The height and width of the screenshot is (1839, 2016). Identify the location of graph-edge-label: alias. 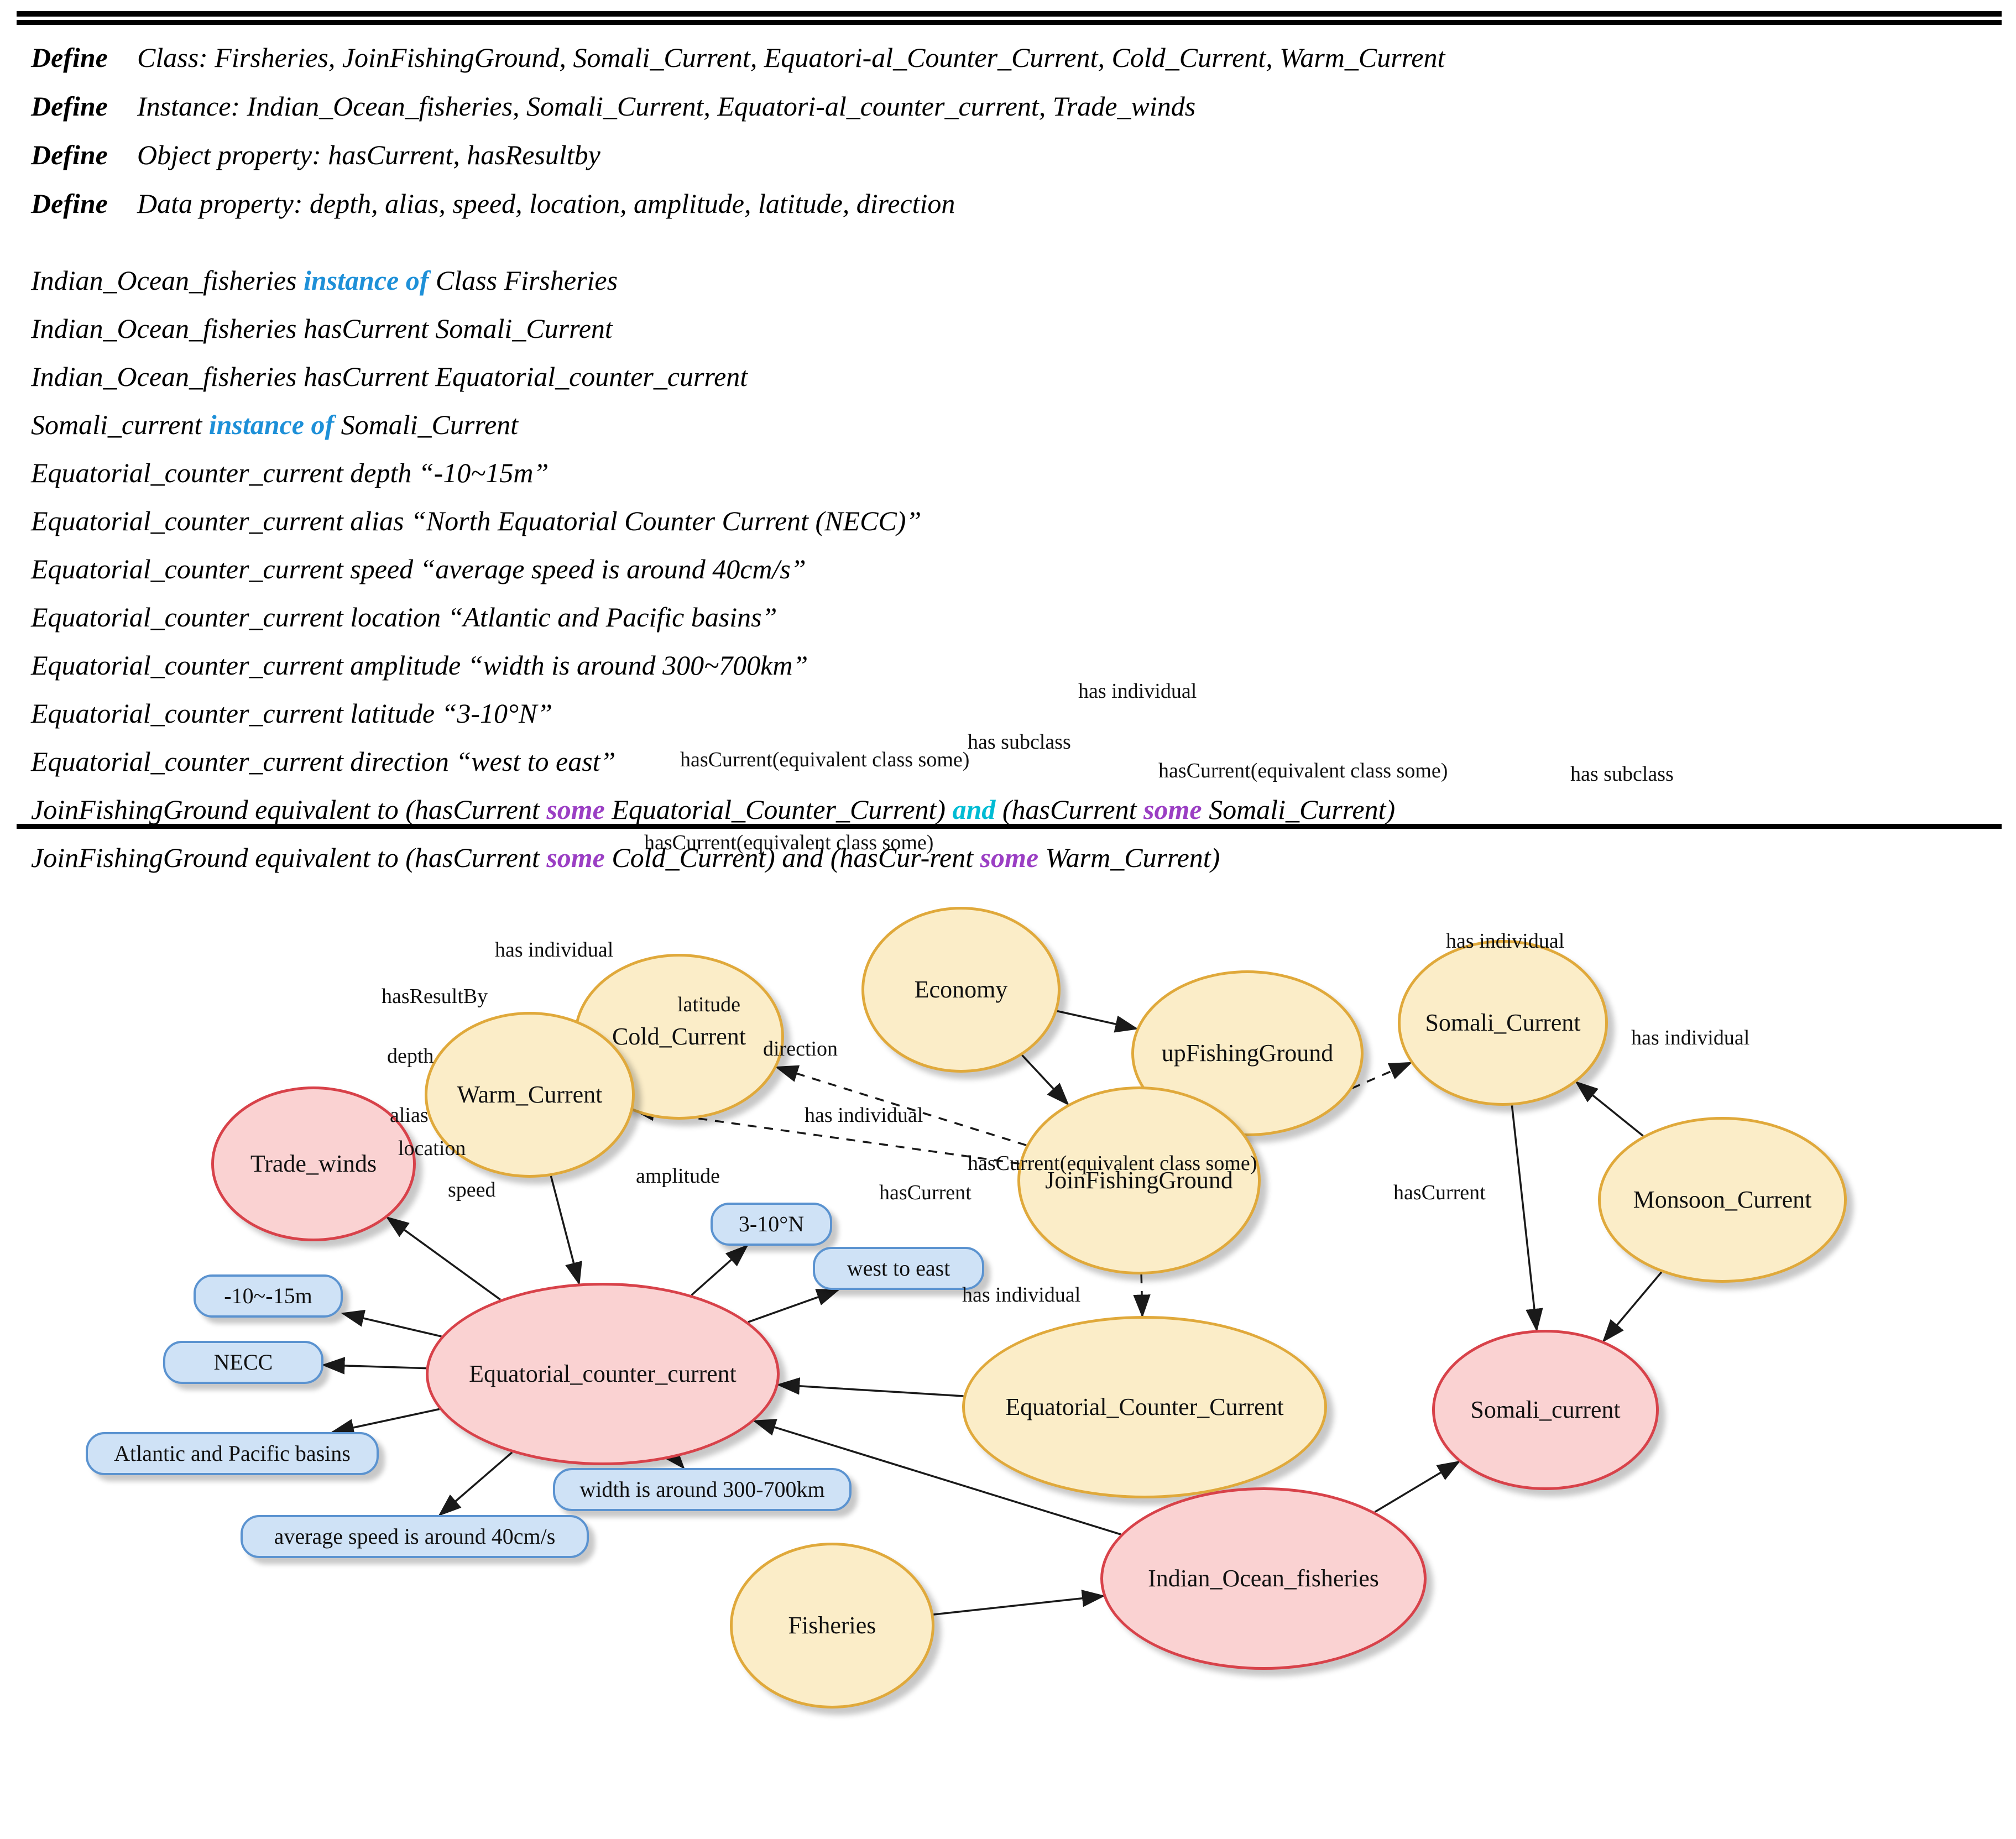
(409, 1115).